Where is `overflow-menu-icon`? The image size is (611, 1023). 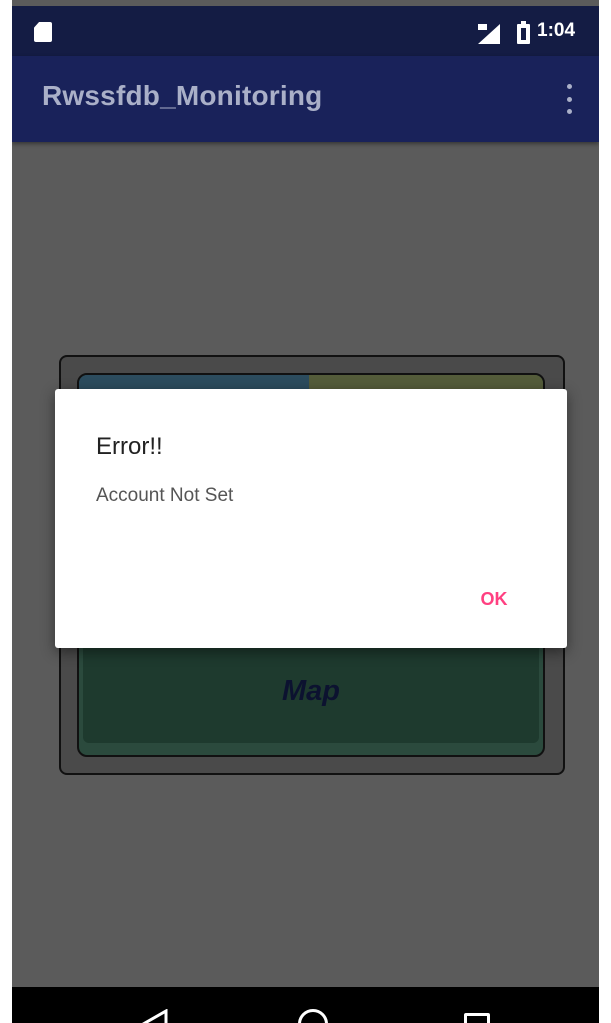 overflow-menu-icon is located at coordinates (569, 99).